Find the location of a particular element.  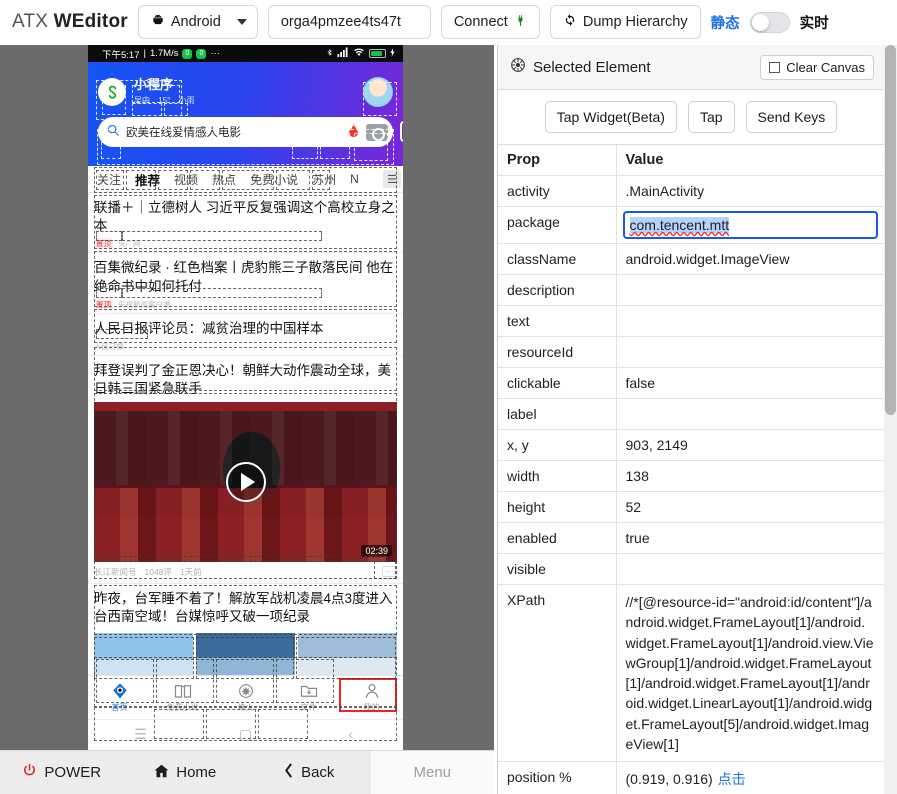

prop-name: clickable is located at coordinates (557, 383).